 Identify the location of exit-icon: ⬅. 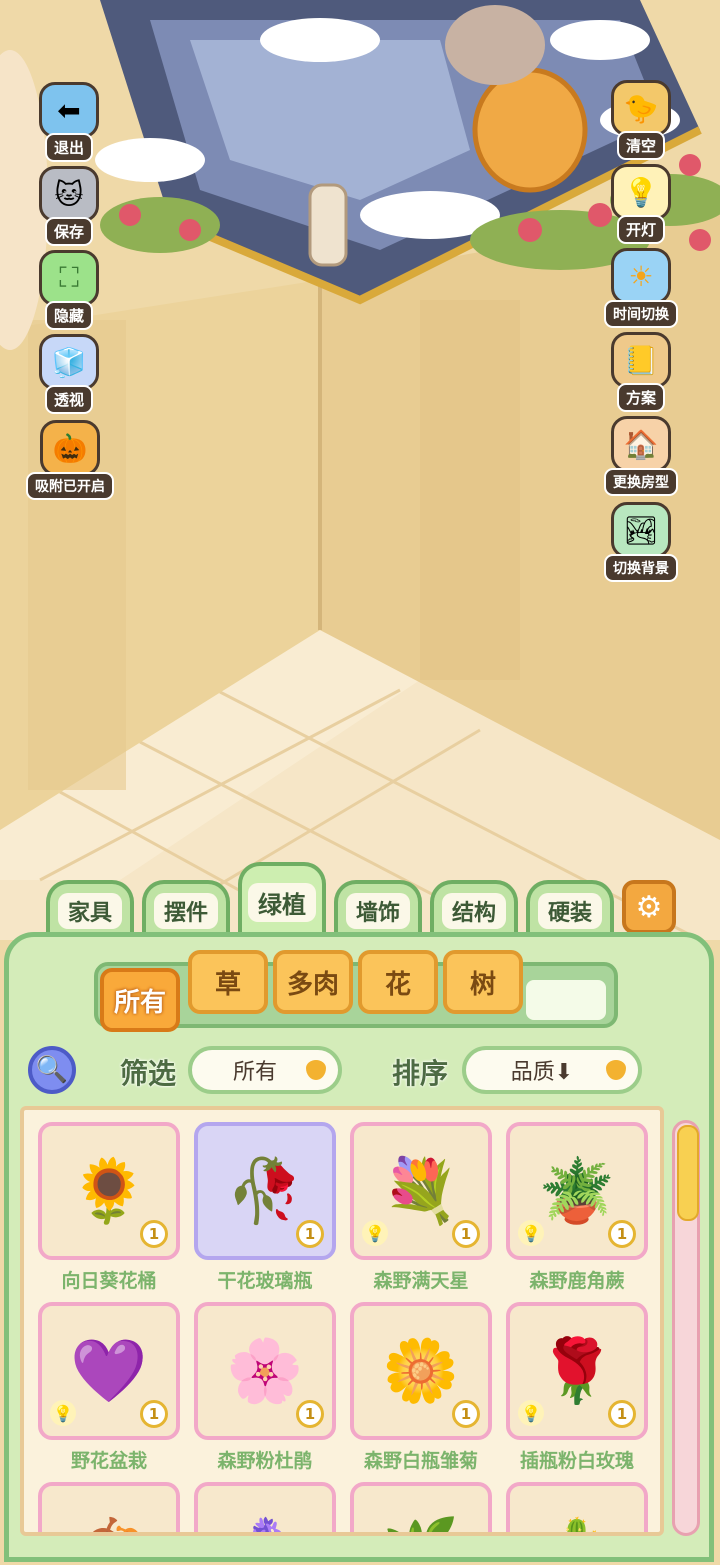
(69, 110).